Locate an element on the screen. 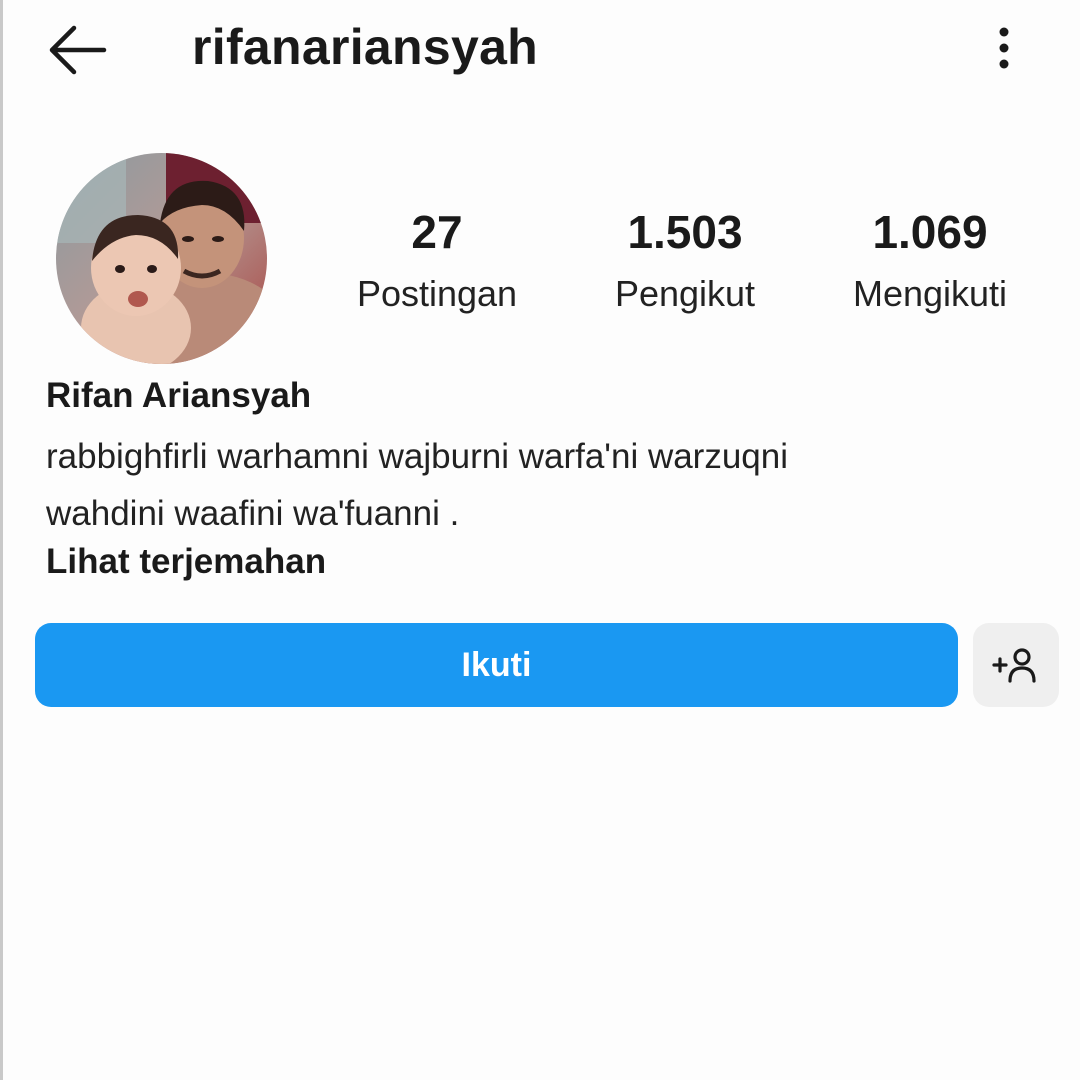 Image resolution: width=1080 pixels, height=1080 pixels. stat-posts: 27 Postingan is located at coordinates (437, 262).